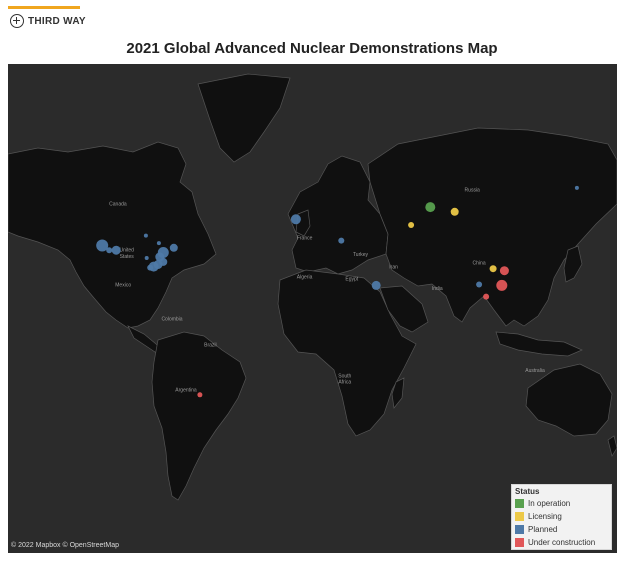 Image resolution: width=624 pixels, height=562 pixels. What do you see at coordinates (44, 7) in the screenshot?
I see `brand-accent-bar` at bounding box center [44, 7].